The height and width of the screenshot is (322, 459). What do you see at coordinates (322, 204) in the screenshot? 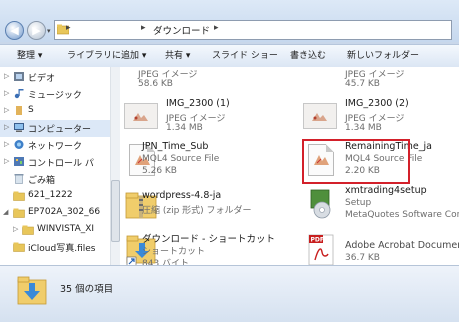
I see `installer-icon` at bounding box center [322, 204].